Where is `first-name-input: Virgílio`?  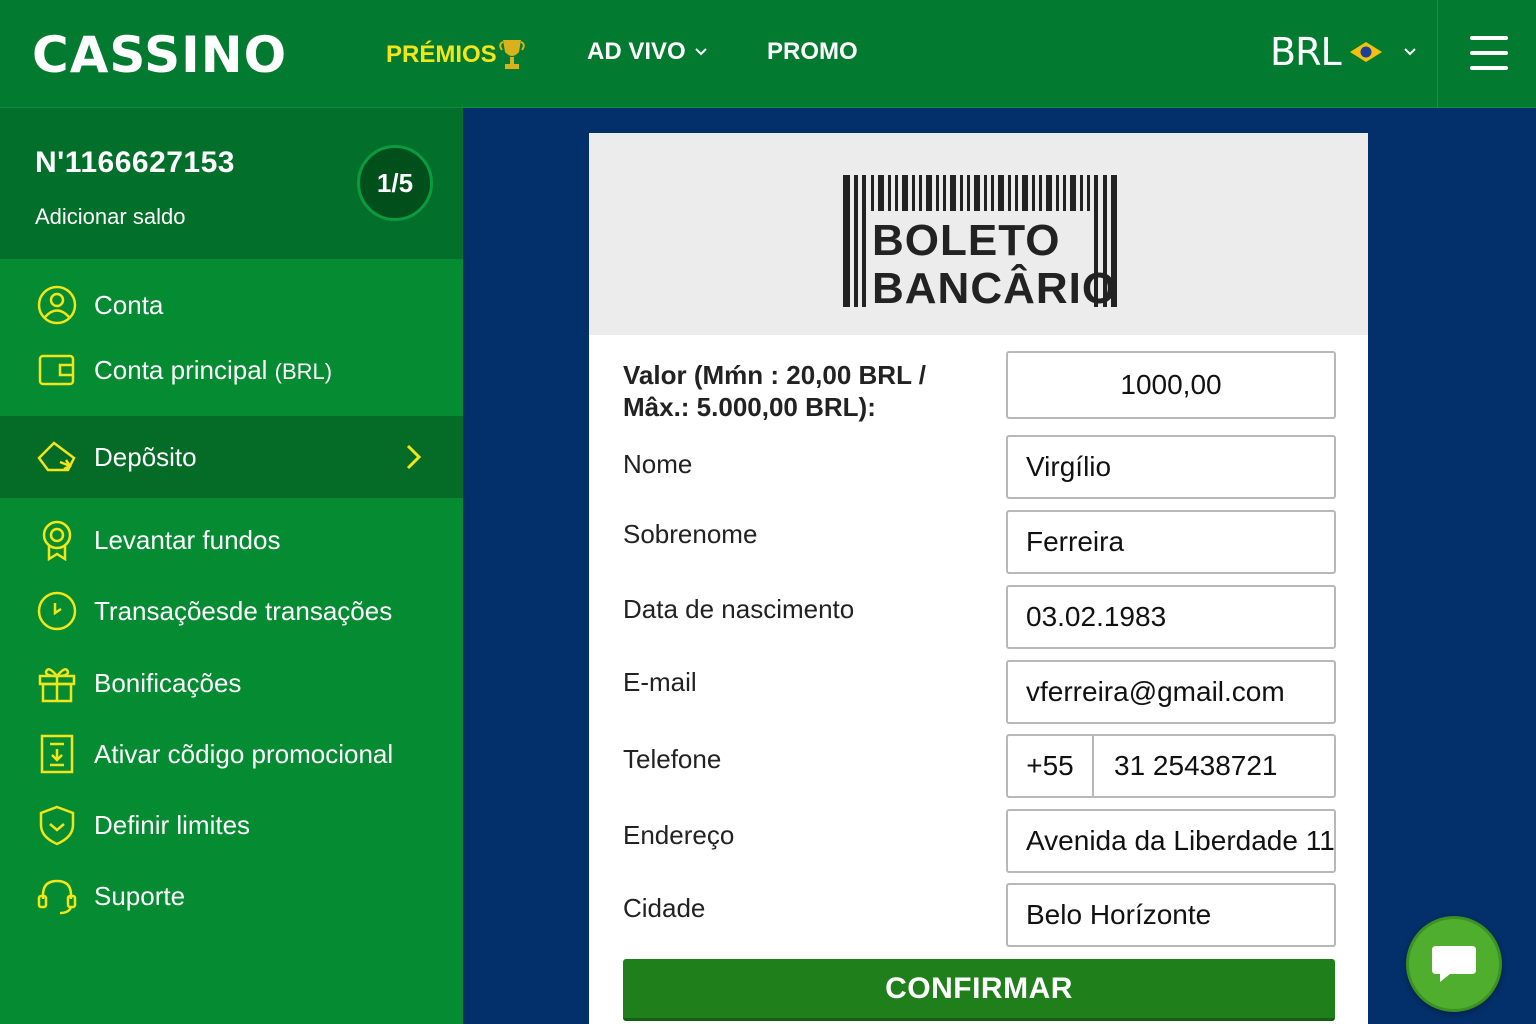 first-name-input: Virgílio is located at coordinates (1171, 467).